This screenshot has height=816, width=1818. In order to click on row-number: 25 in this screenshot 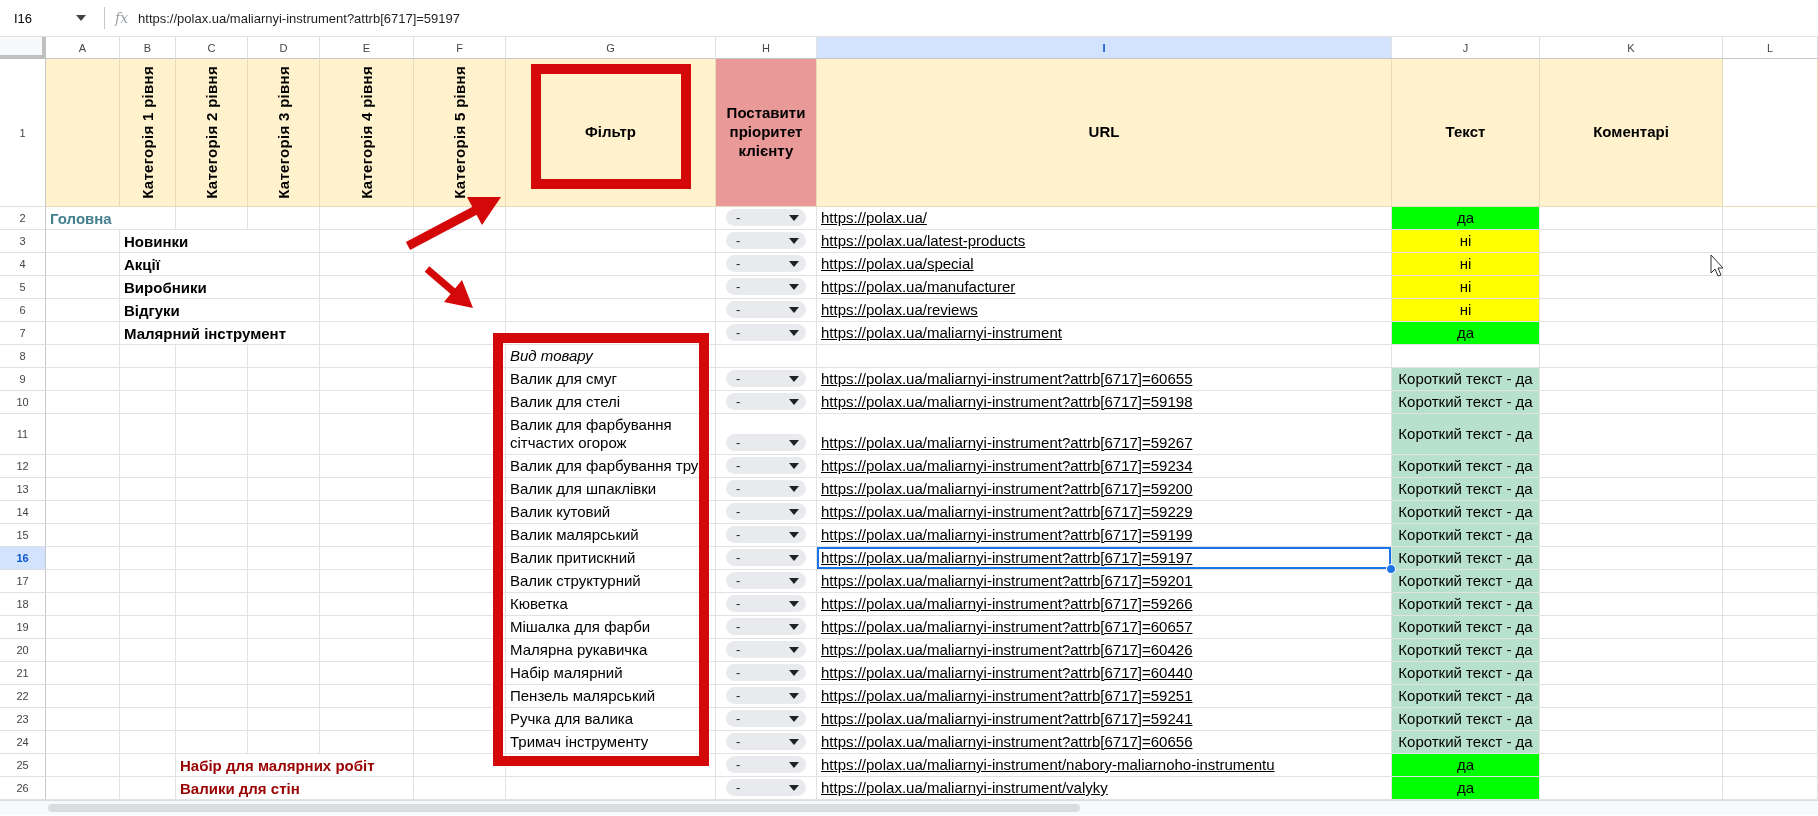, I will do `click(23, 765)`.